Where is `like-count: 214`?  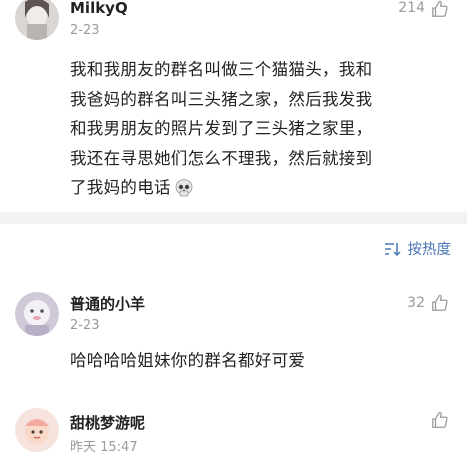 like-count: 214 is located at coordinates (411, 8).